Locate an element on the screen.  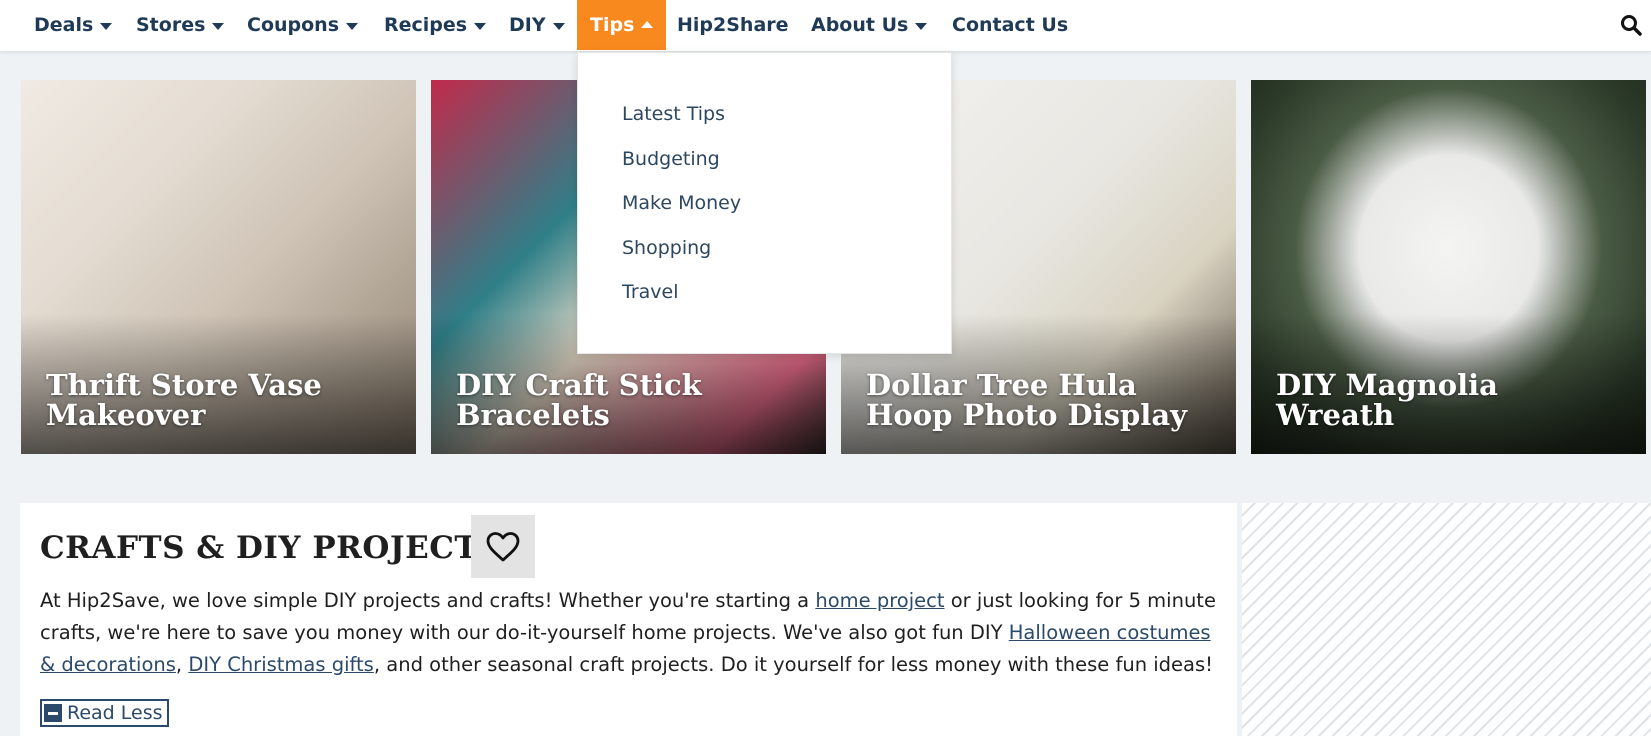
nav-diy-label: DIY is located at coordinates (527, 25).